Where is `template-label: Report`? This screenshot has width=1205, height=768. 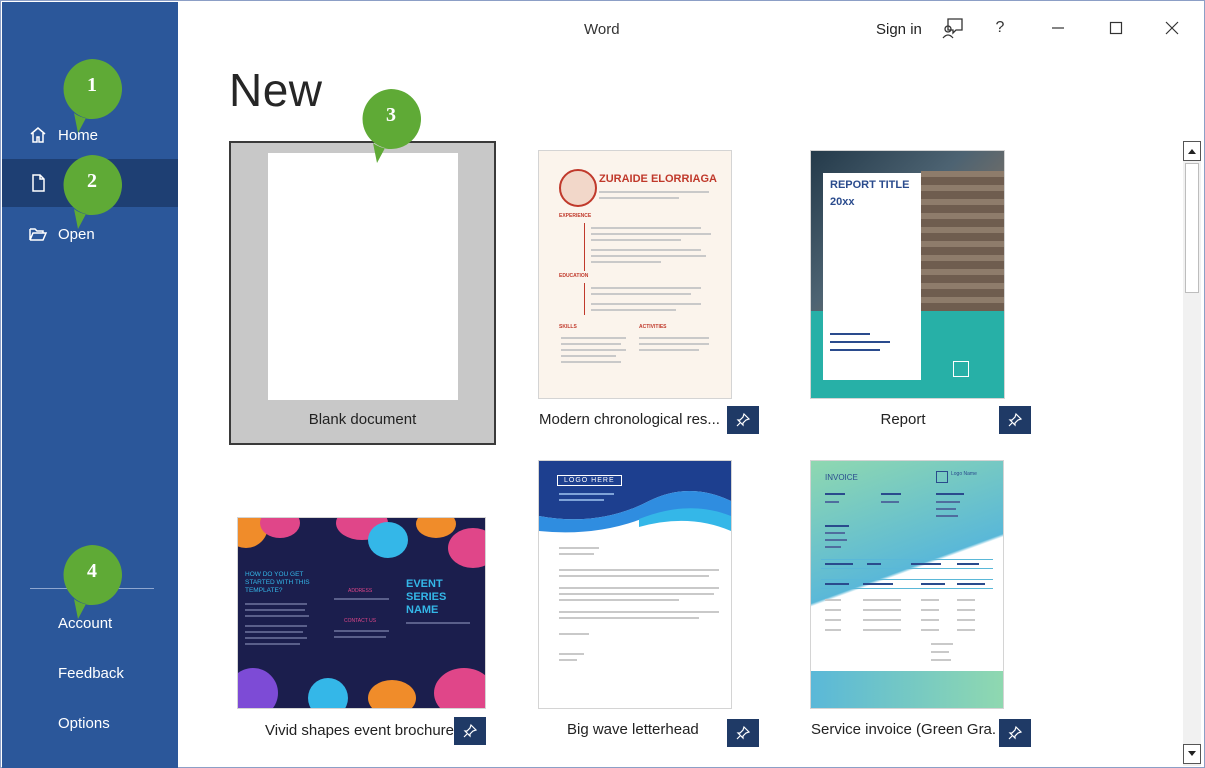 template-label: Report is located at coordinates (903, 419).